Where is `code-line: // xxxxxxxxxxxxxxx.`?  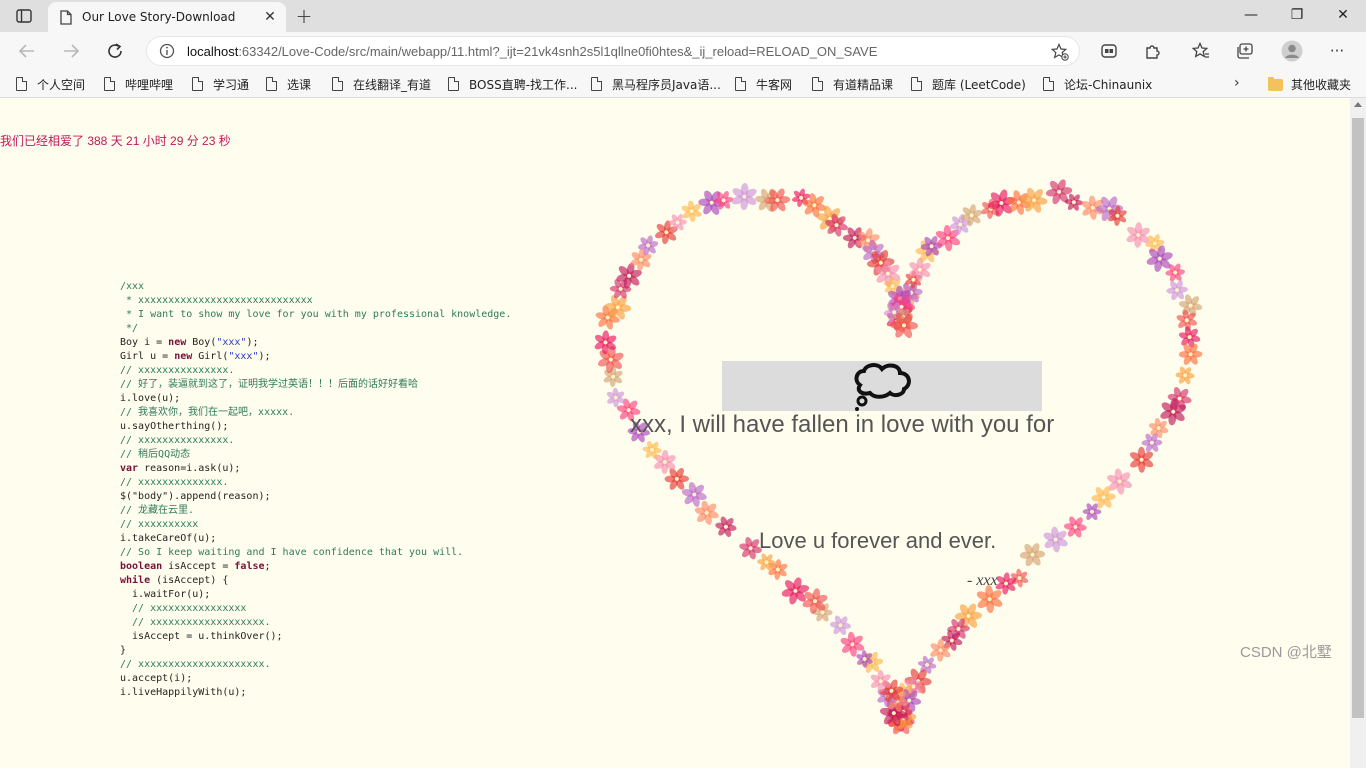 code-line: // xxxxxxxxxxxxxxx. is located at coordinates (315, 441).